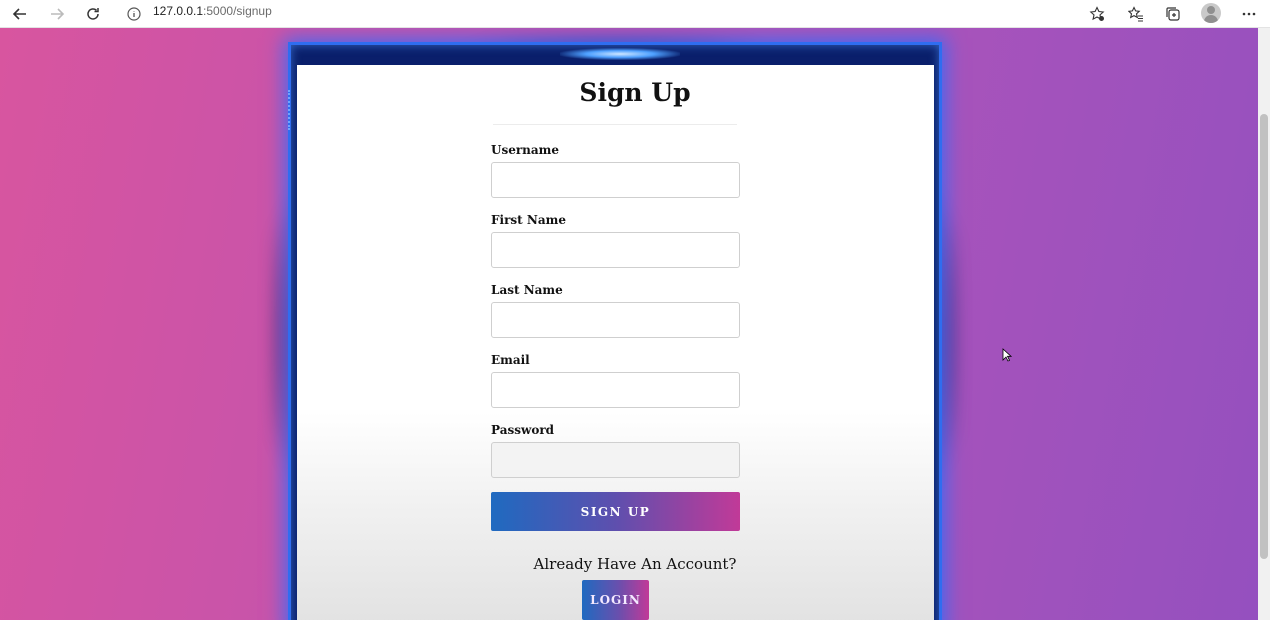 Image resolution: width=1270 pixels, height=620 pixels. What do you see at coordinates (510, 360) in the screenshot?
I see `email-label: Email` at bounding box center [510, 360].